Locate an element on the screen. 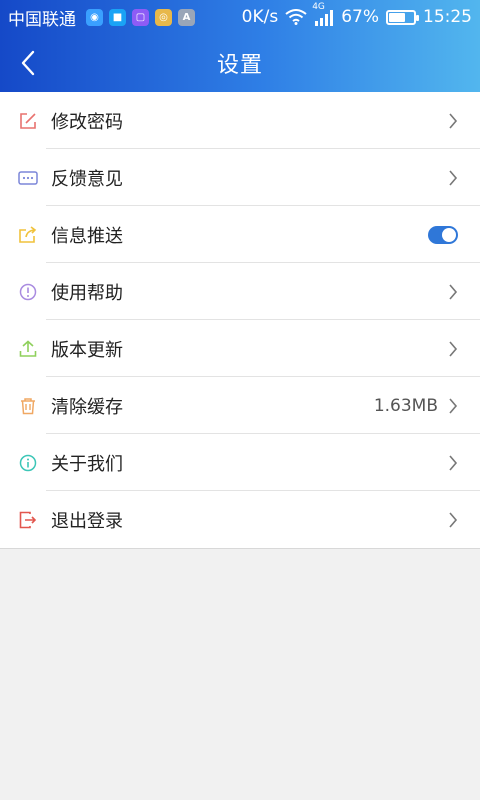 The image size is (480, 800). menu-item-label: 退出登录 is located at coordinates (87, 521).